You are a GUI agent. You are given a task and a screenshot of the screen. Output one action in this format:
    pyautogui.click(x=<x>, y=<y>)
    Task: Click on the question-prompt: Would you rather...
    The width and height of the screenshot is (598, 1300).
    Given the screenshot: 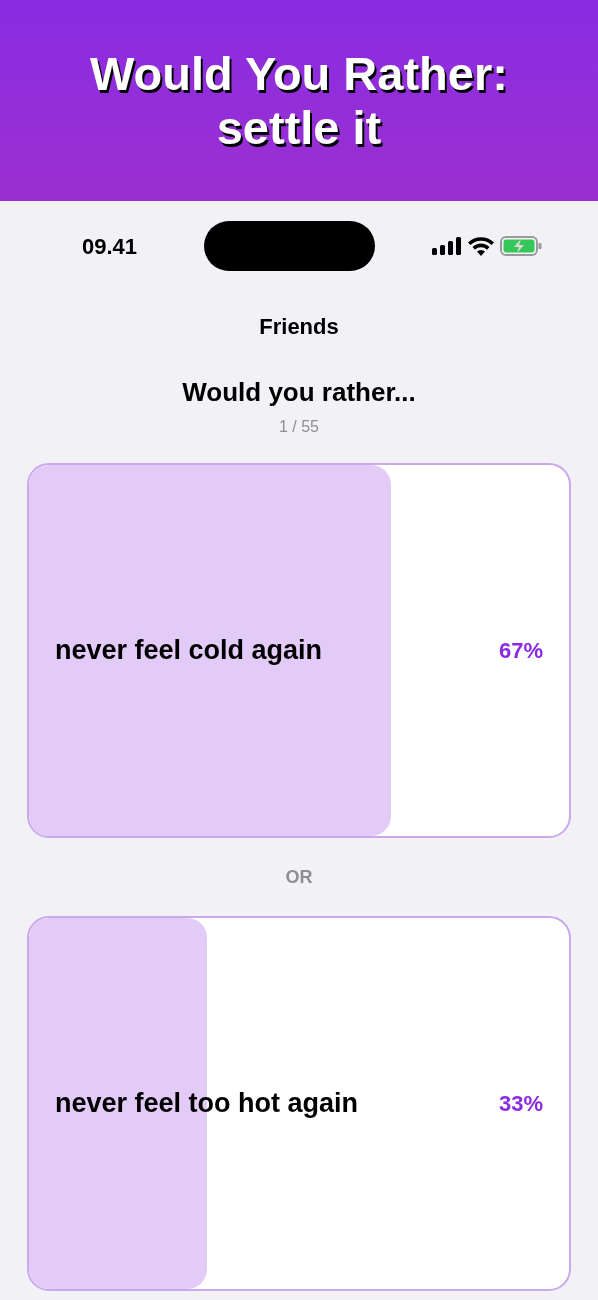 What is the action you would take?
    pyautogui.click(x=299, y=392)
    